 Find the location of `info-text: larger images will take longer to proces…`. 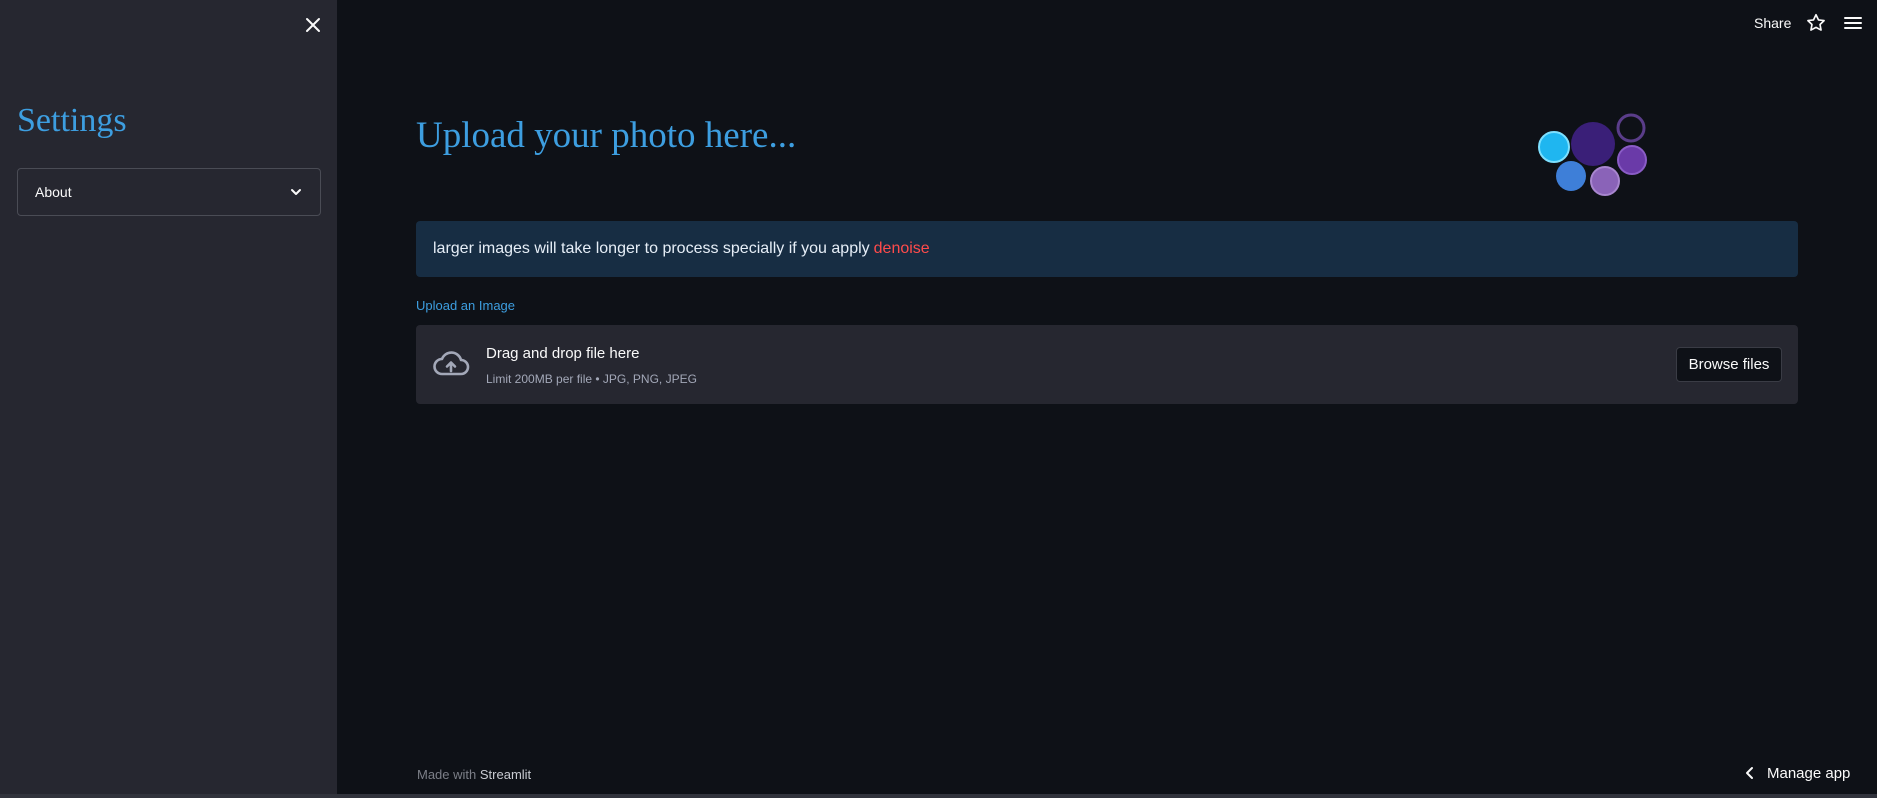

info-text: larger images will take longer to proces… is located at coordinates (651, 248).